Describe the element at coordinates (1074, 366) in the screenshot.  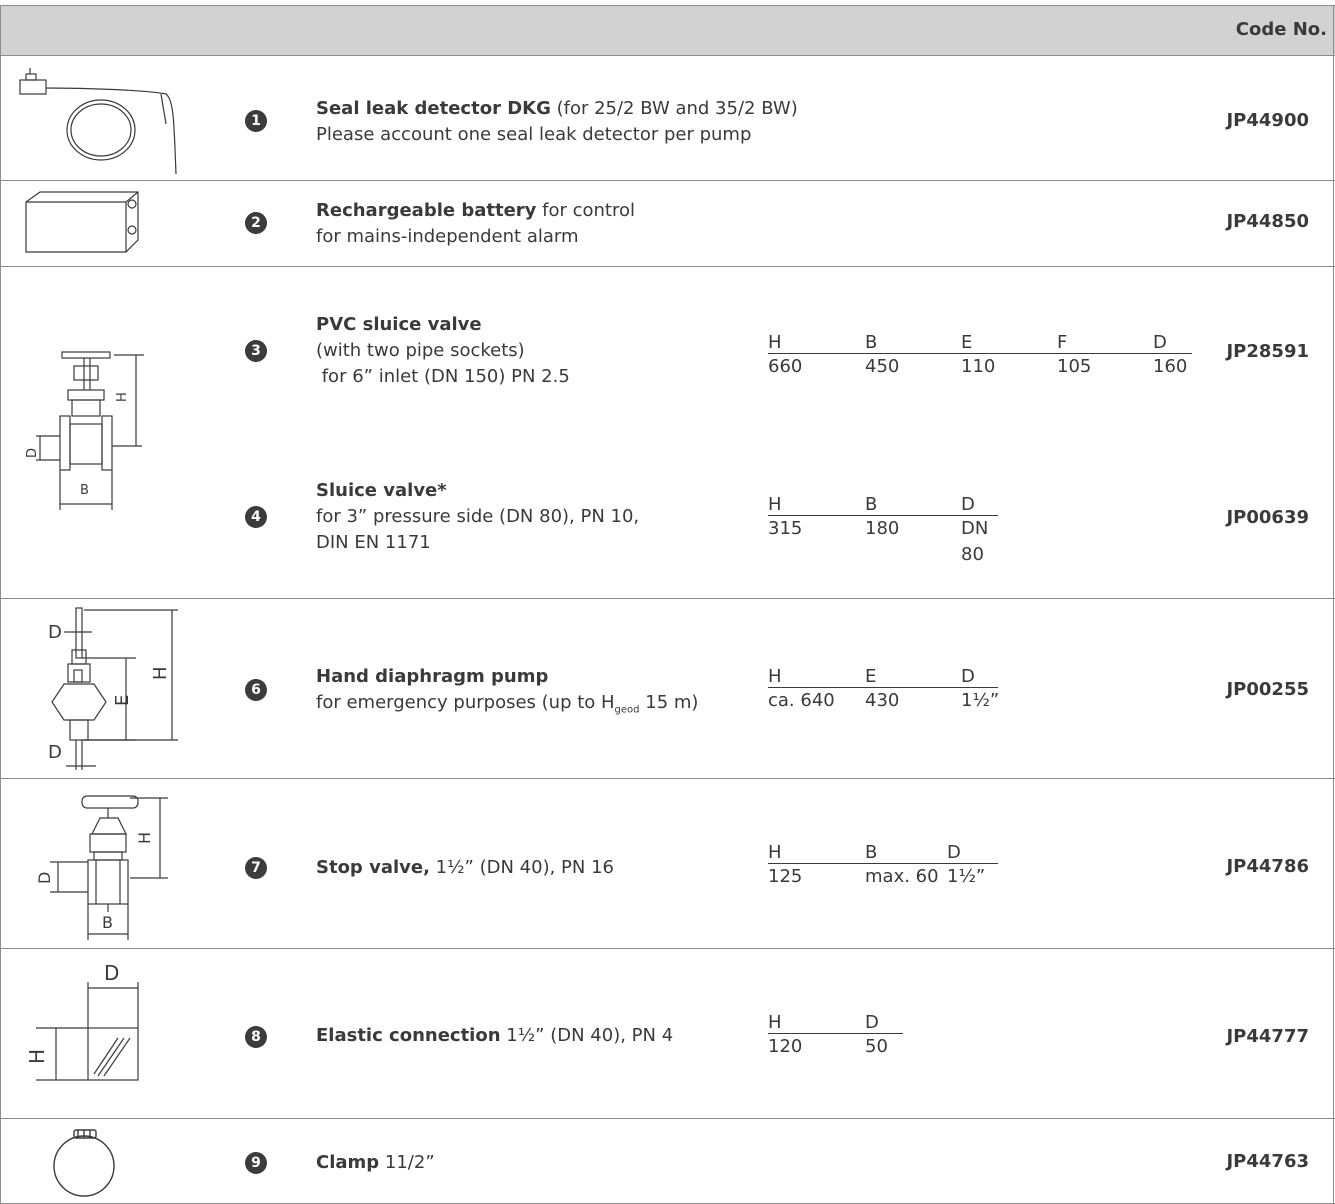
I see `dim-value: 105` at that location.